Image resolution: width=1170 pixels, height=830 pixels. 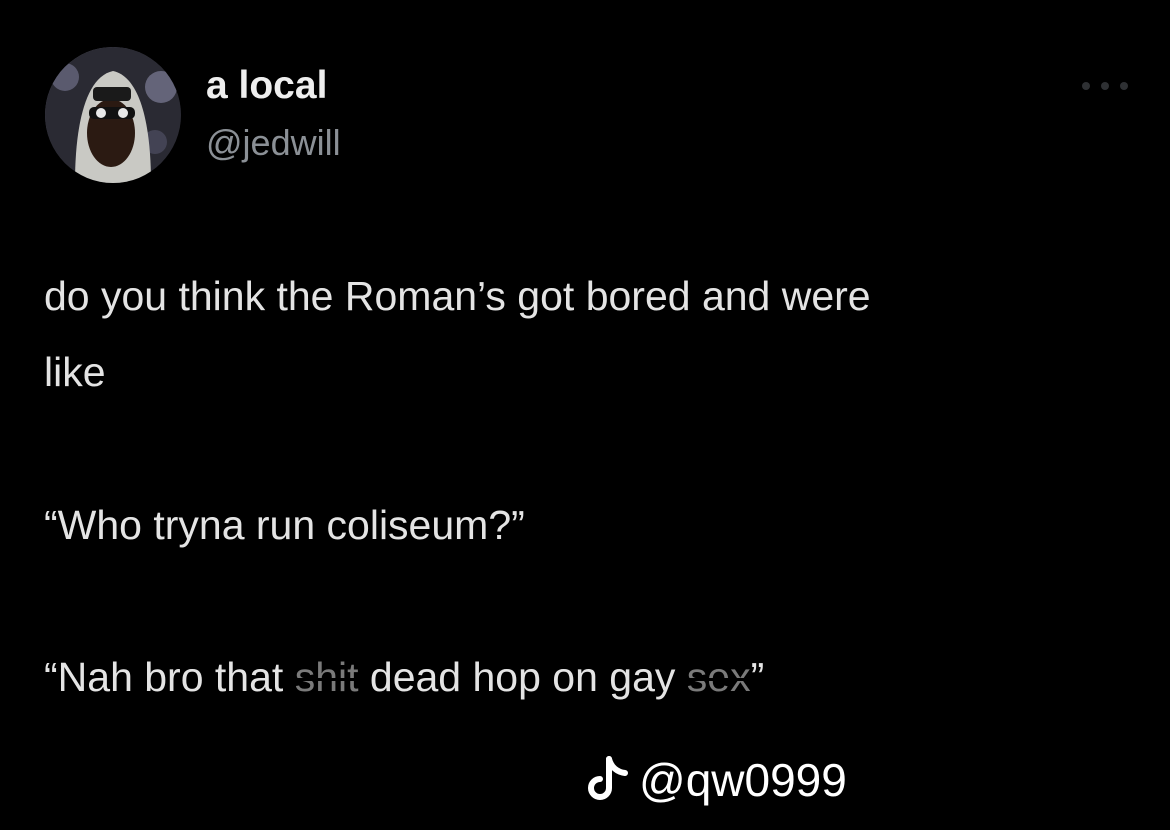 I want to click on tweet-text-segment: ”, so click(x=757, y=677).